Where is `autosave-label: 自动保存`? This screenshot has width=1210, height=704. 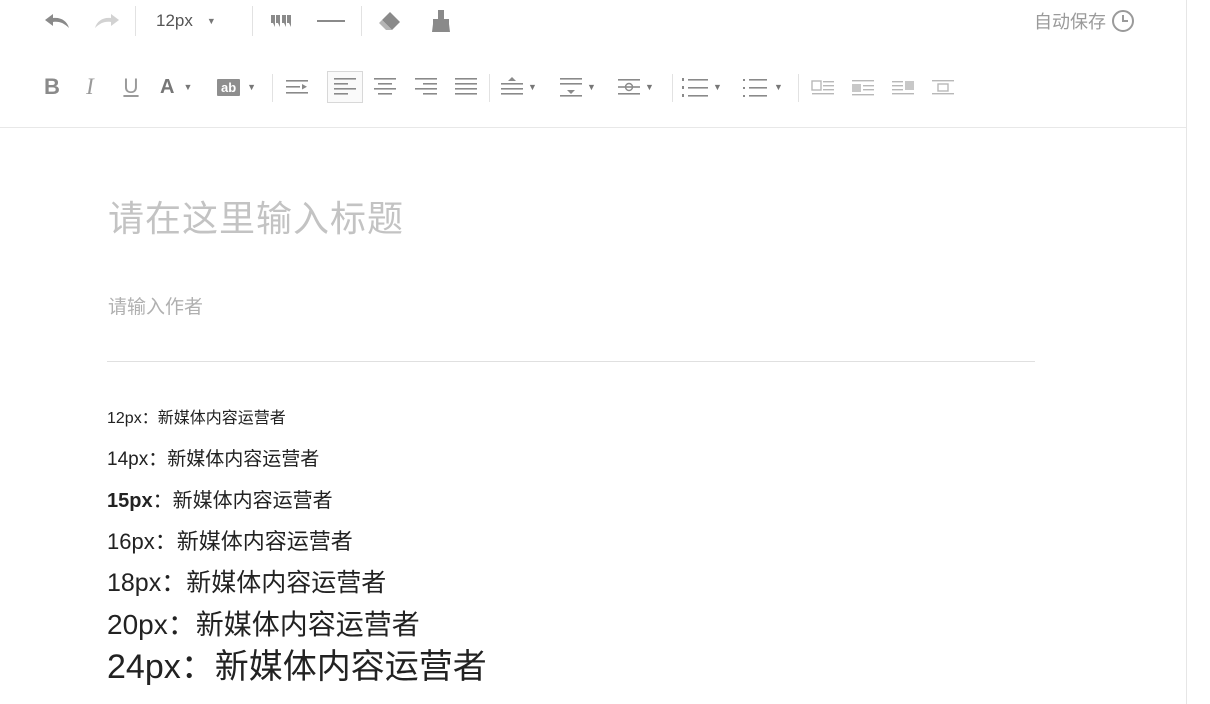 autosave-label: 自动保存 is located at coordinates (1070, 22).